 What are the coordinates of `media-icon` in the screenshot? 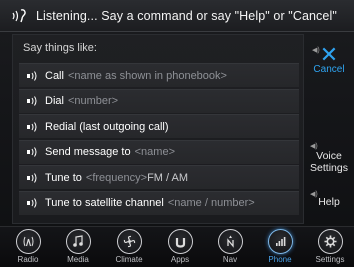 It's located at (78, 241).